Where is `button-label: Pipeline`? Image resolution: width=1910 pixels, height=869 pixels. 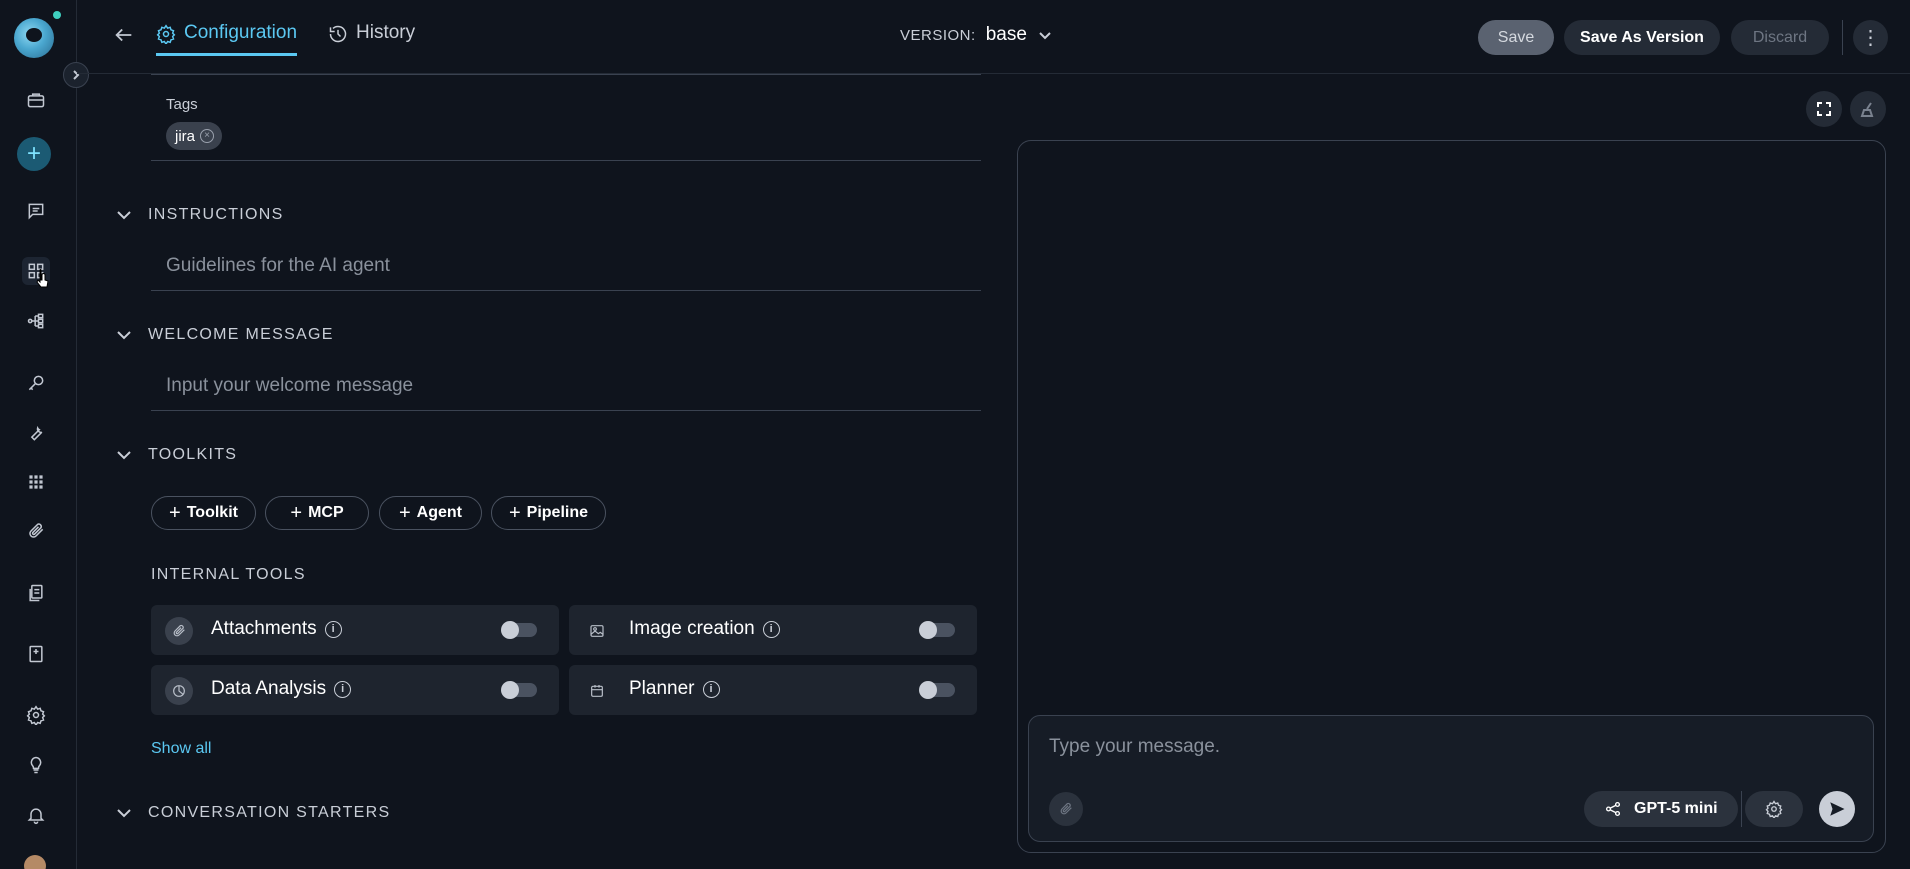 button-label: Pipeline is located at coordinates (557, 512).